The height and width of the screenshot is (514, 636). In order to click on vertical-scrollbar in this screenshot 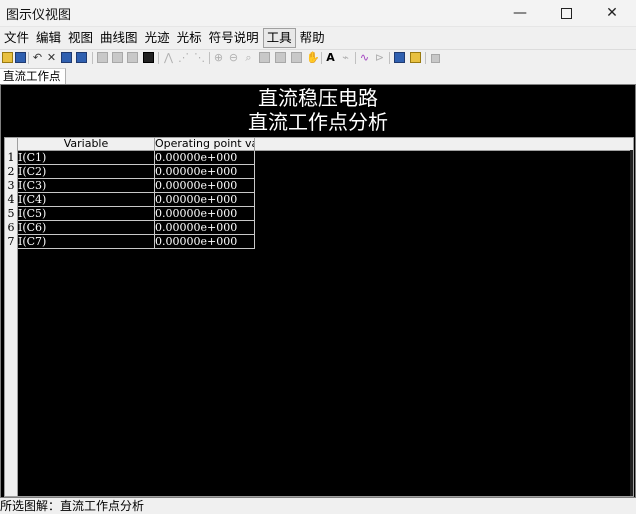, I will do `click(631, 323)`.